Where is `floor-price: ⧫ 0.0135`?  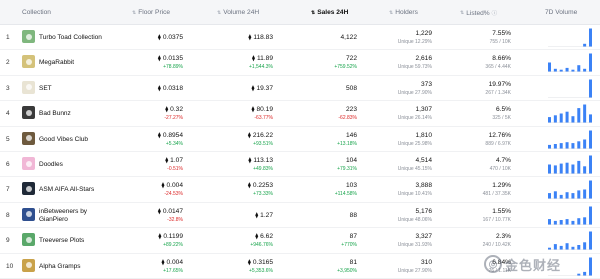
floor-price: ⧫ 0.0135 is located at coordinates (170, 59).